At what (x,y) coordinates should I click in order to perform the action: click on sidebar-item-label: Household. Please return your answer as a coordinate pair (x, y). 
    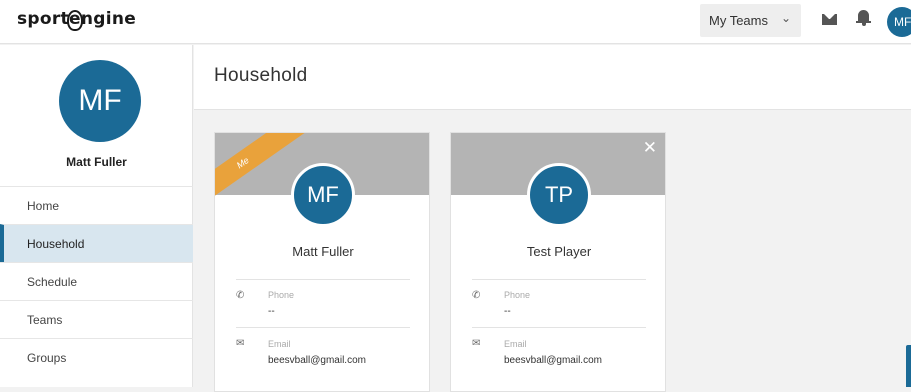
    Looking at the image, I should click on (56, 244).